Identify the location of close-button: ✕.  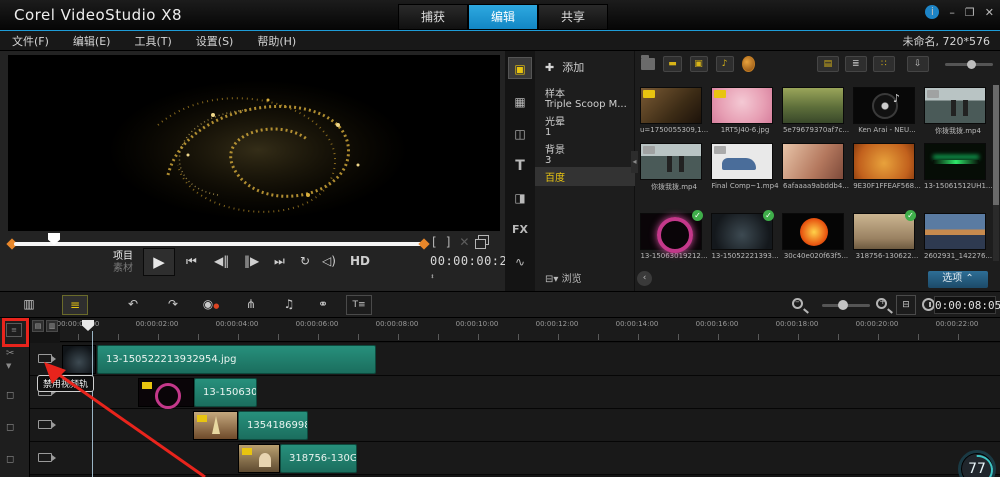
(989, 12).